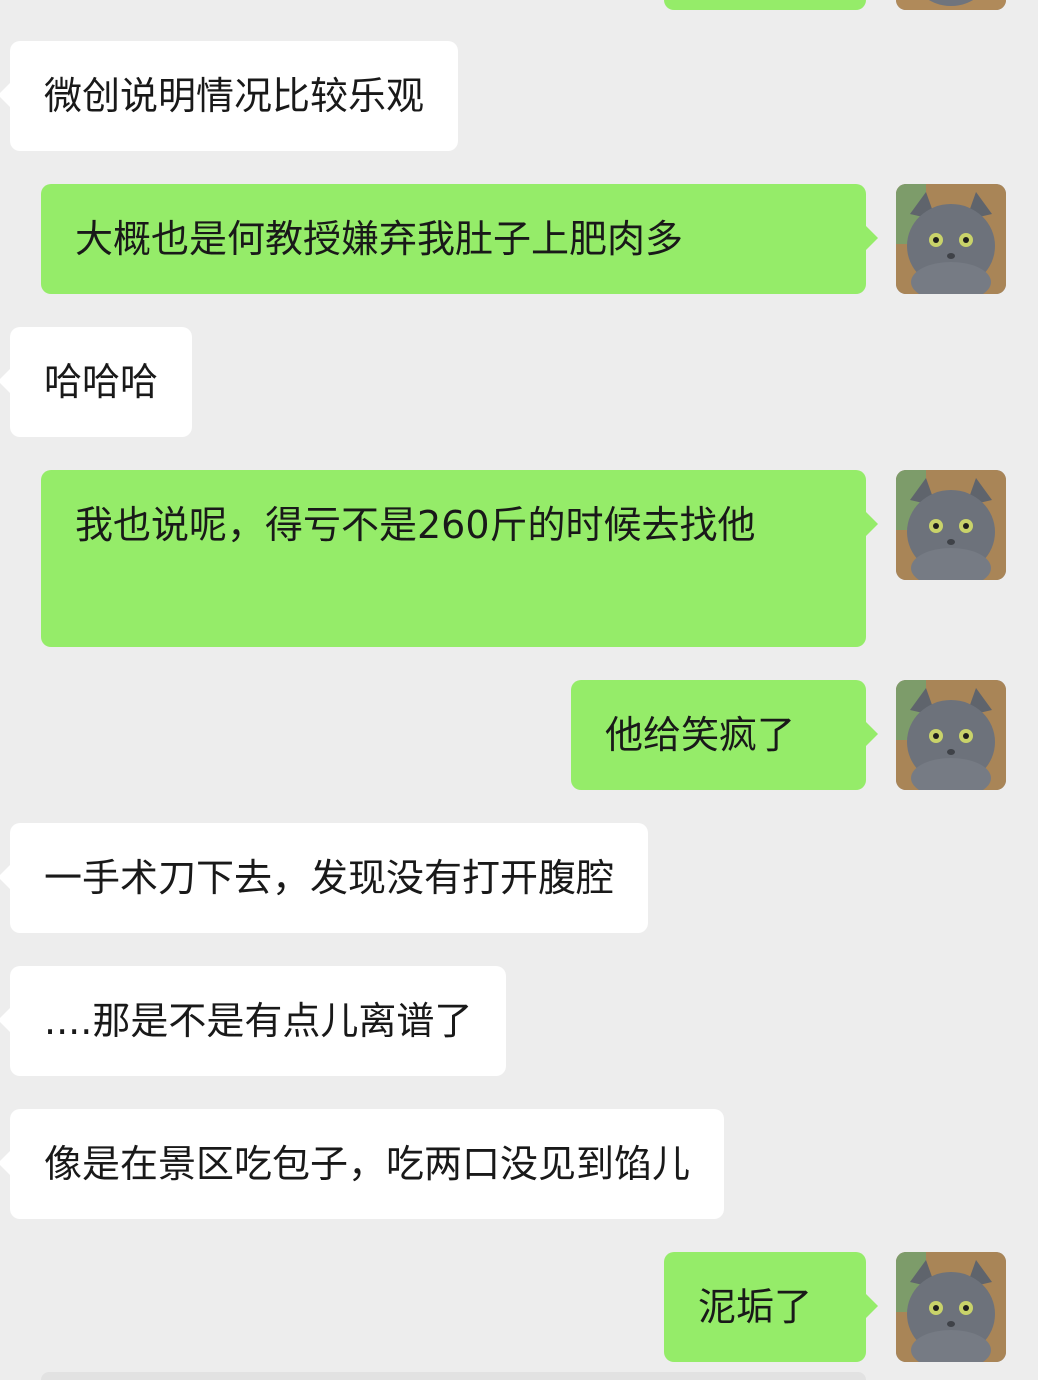  Describe the element at coordinates (700, 735) in the screenshot. I see `message-text: 他给笑疯了` at that location.